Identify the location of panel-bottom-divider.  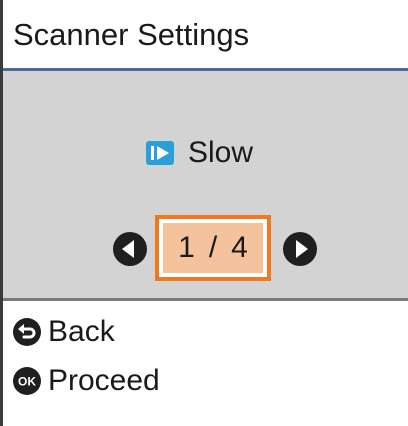
(205, 299).